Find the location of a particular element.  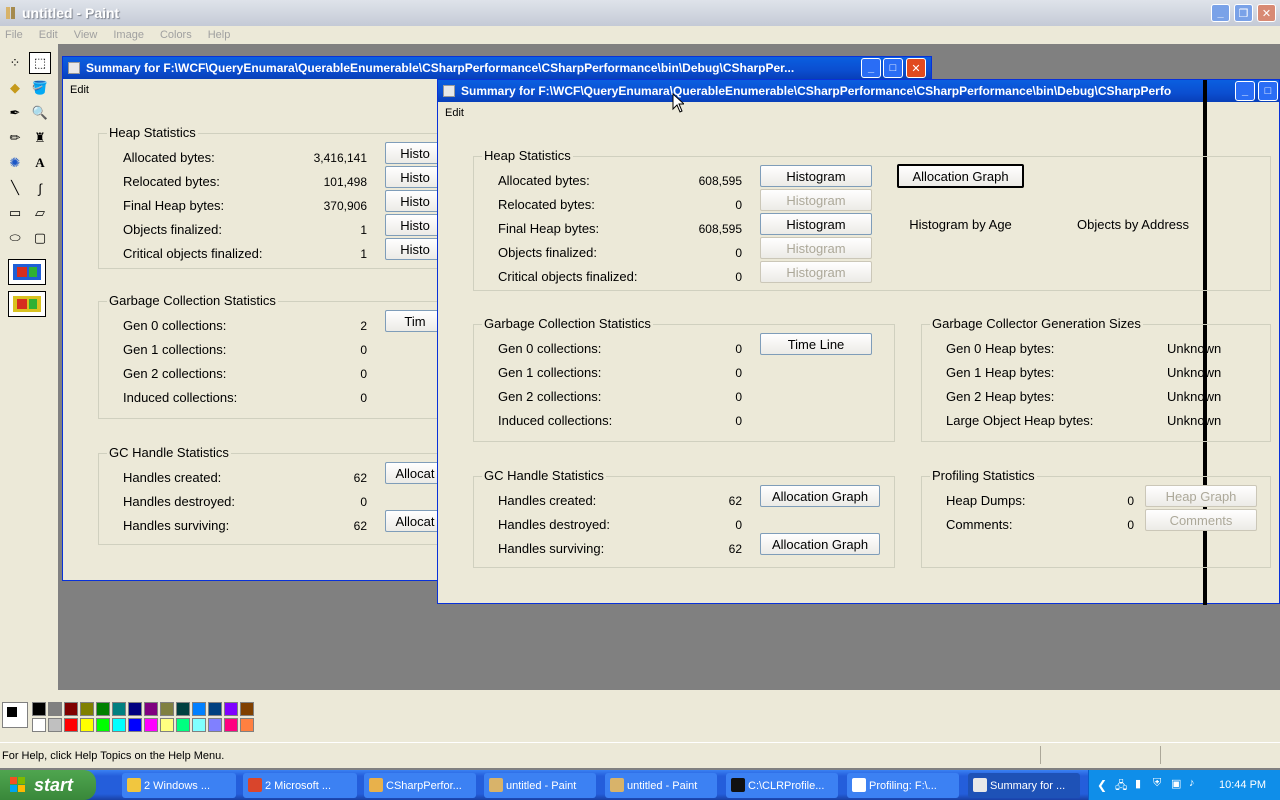

menu-help: Help is located at coordinates (219, 35).